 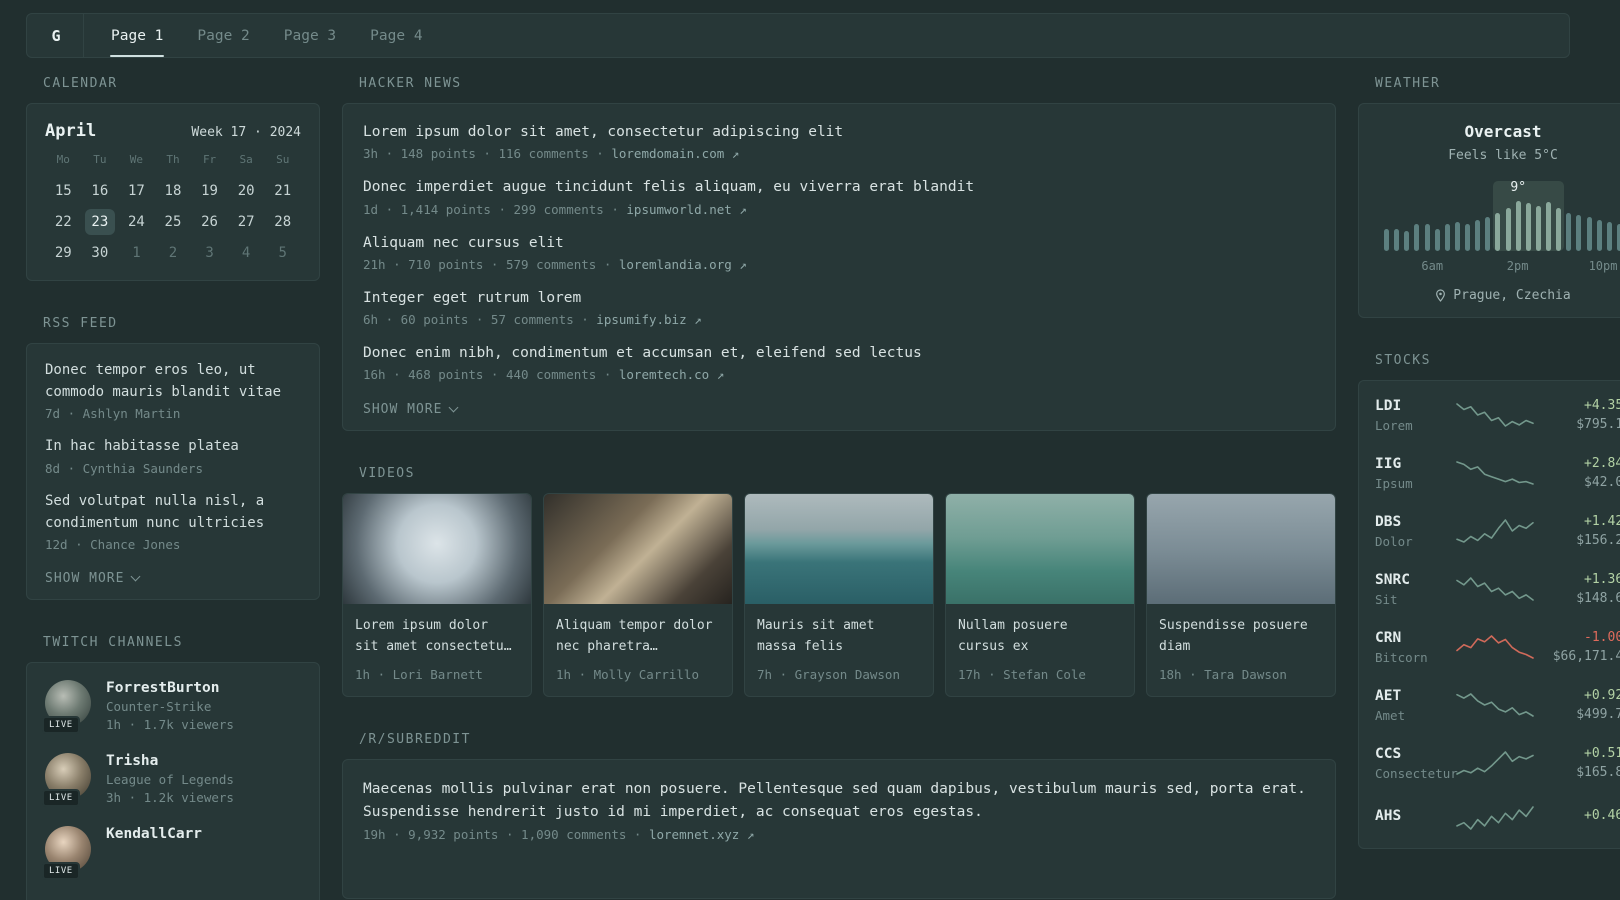 I want to click on stocks-card: LDI Lorem +4.35% $795.18 IIG Ipsum, so click(x=1489, y=614).